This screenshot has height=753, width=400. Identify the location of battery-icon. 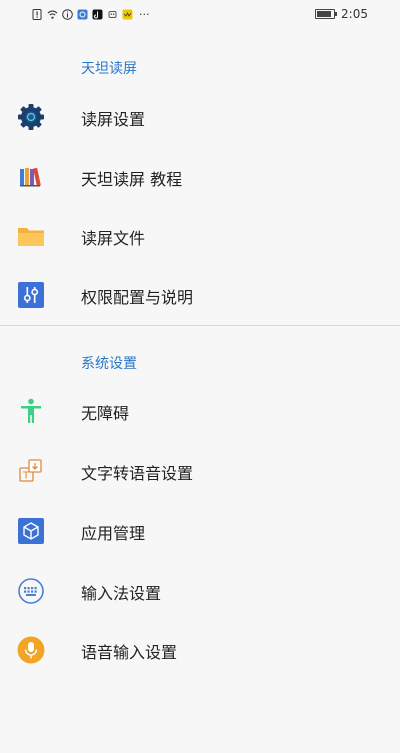
(326, 14).